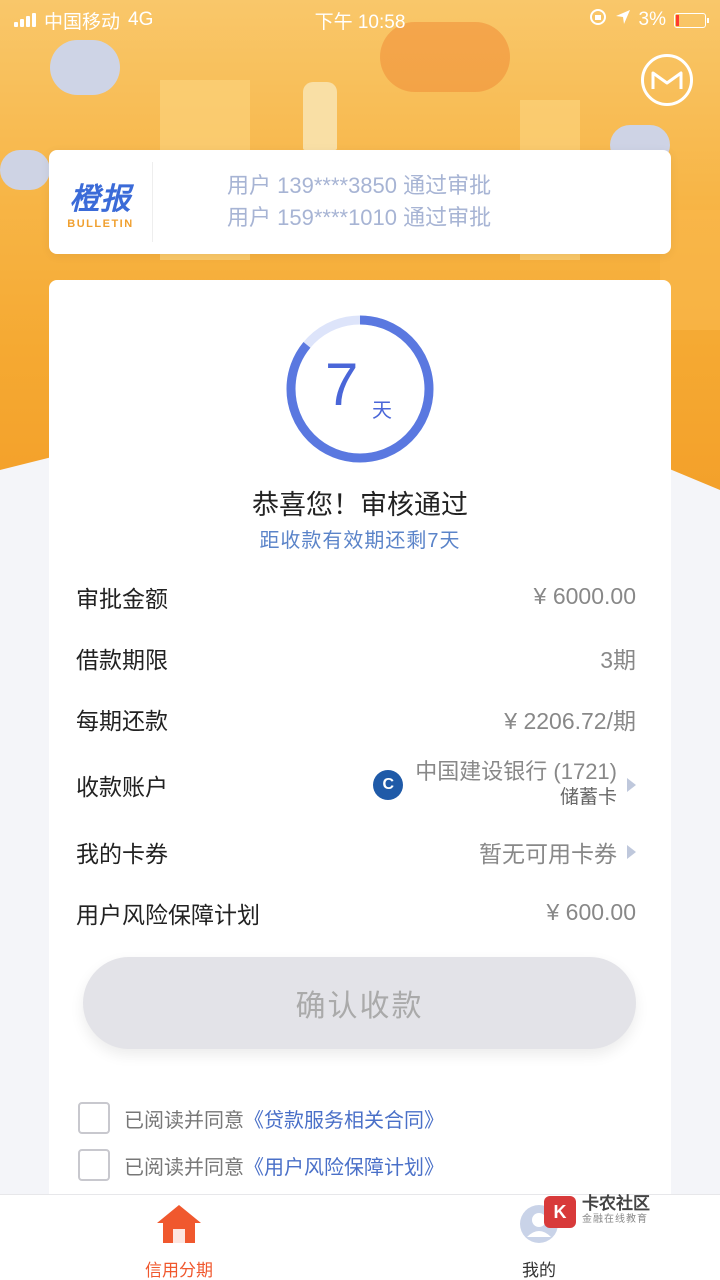 This screenshot has height=1280, width=720. What do you see at coordinates (359, 1003) in the screenshot?
I see `confirm-receive-button: 确认收款` at bounding box center [359, 1003].